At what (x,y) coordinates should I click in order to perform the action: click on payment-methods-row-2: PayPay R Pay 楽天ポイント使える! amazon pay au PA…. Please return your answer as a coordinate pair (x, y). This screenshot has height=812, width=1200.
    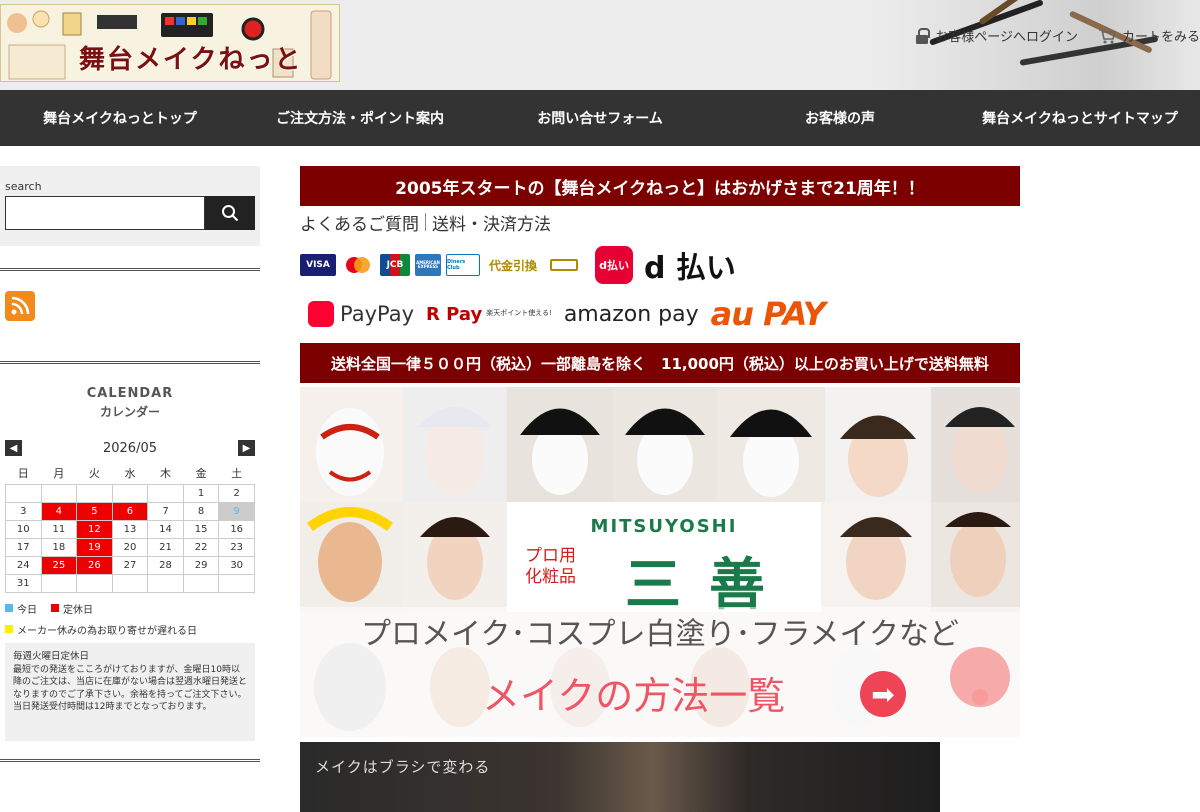
    Looking at the image, I should click on (660, 314).